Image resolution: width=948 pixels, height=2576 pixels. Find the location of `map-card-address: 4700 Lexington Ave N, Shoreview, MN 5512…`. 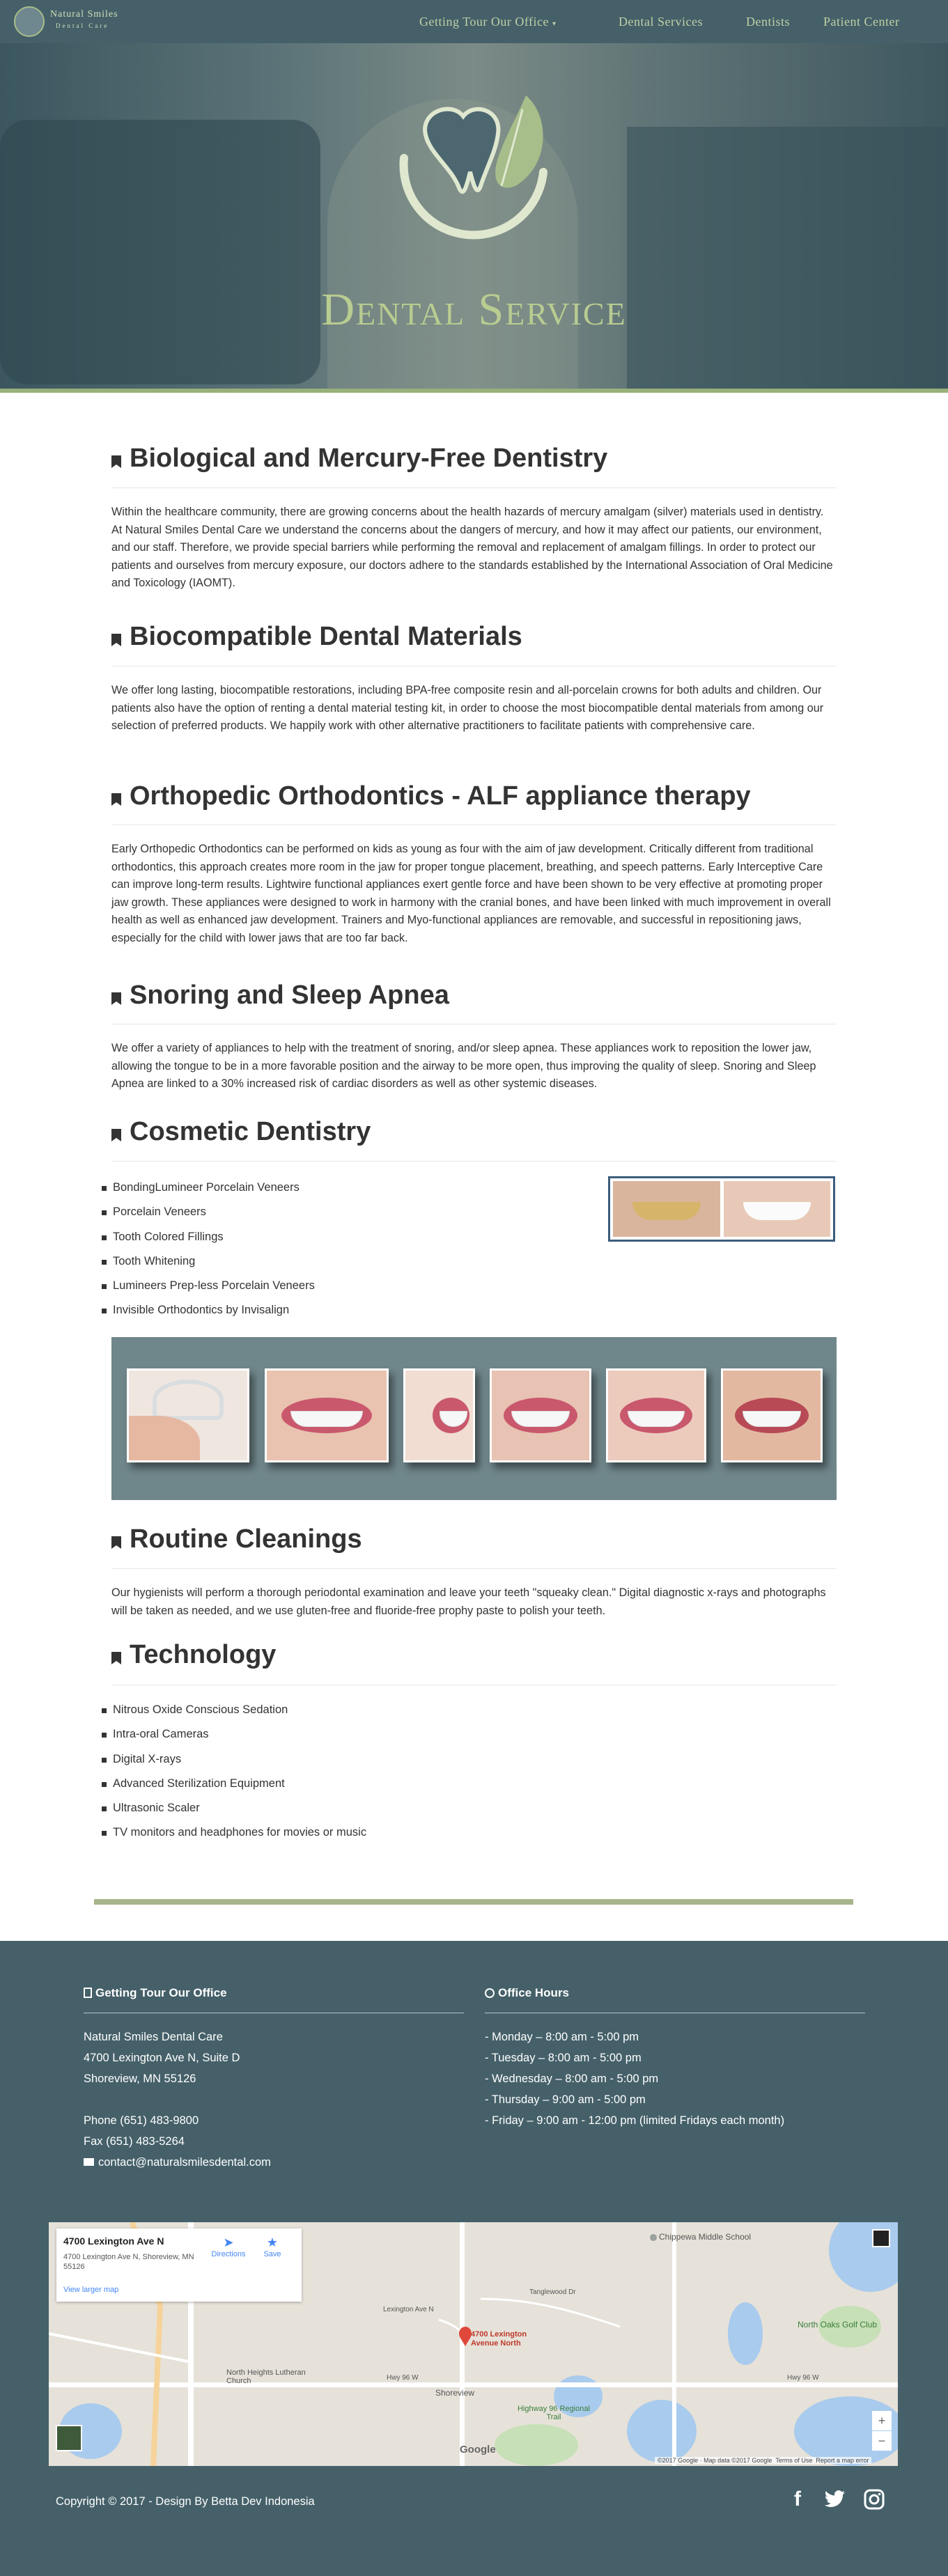

map-card-address: 4700 Lexington Ave N, Shoreview, MN 5512… is located at coordinates (128, 2262).